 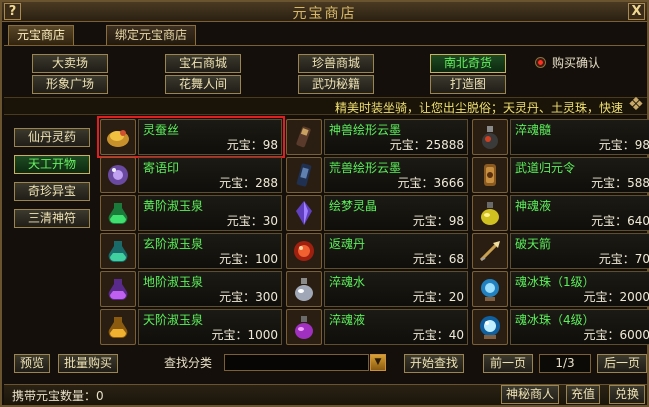 What do you see at coordinates (58, 396) in the screenshot?
I see `carried-gold-label: 携带元宝数量：0` at bounding box center [58, 396].